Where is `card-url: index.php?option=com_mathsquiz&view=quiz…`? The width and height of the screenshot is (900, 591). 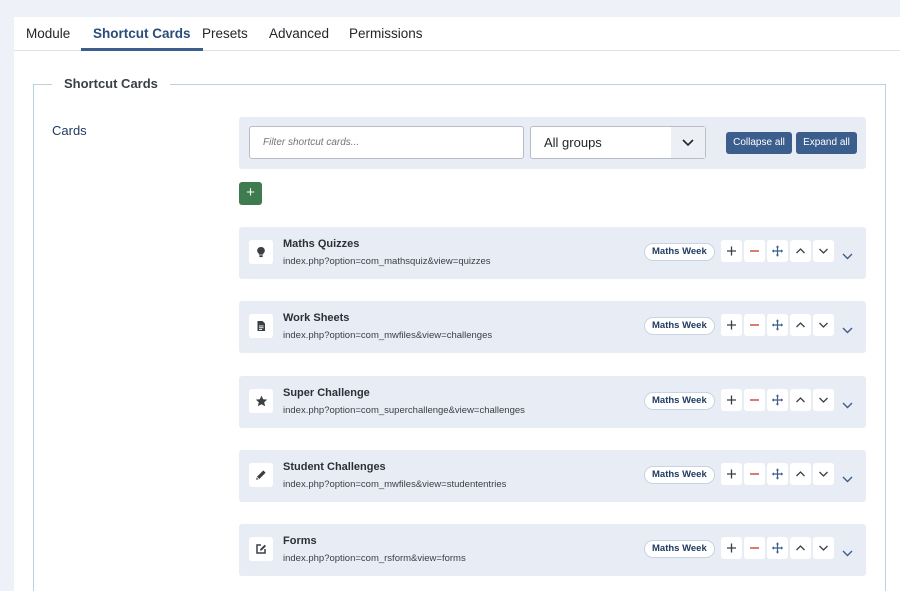
card-url: index.php?option=com_mathsquiz&view=quiz… is located at coordinates (387, 261).